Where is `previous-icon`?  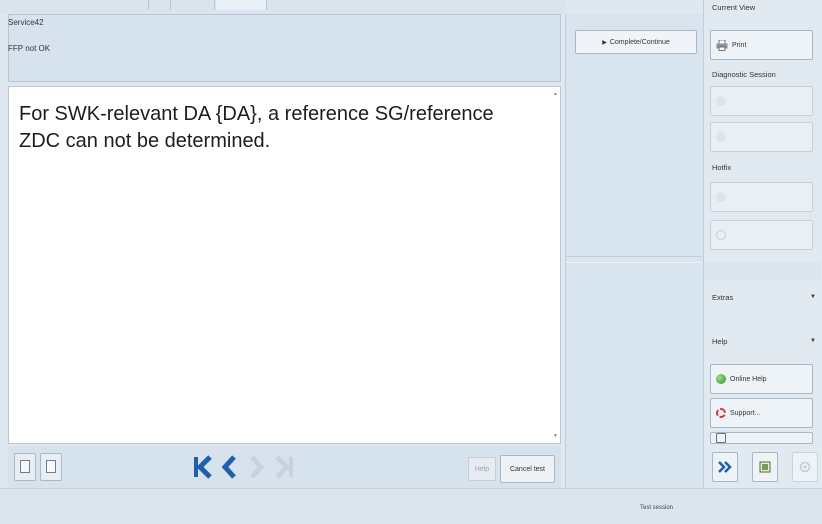 previous-icon is located at coordinates (229, 467).